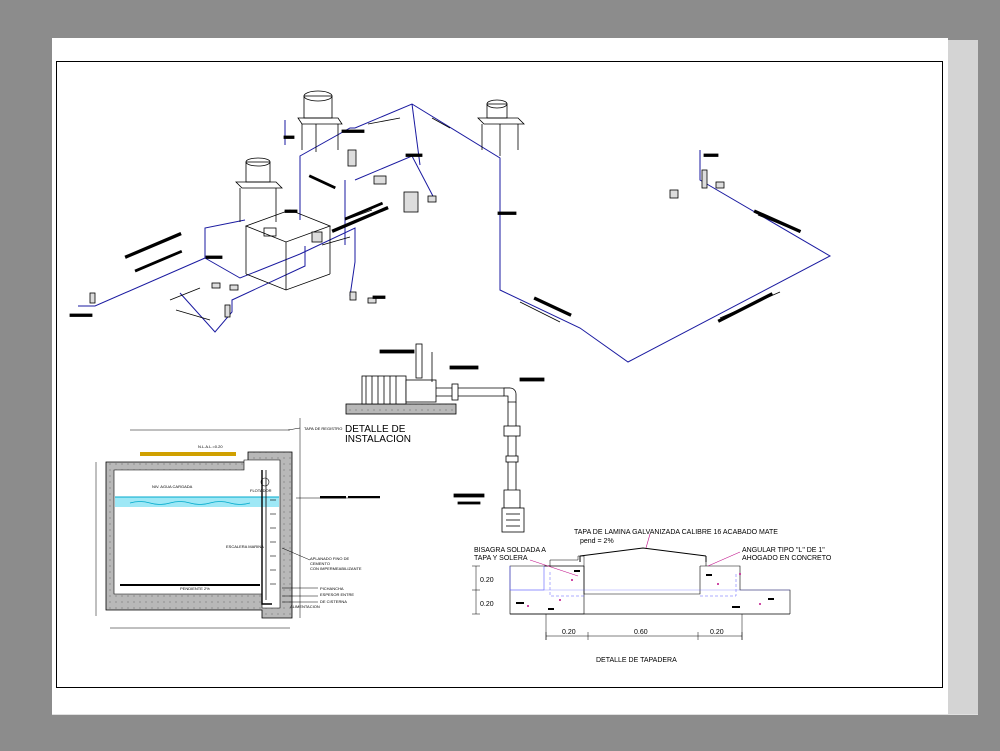 This screenshot has height=751, width=1000. I want to click on cover-detail-title: DETALLE DE TAPADERA, so click(636, 660).